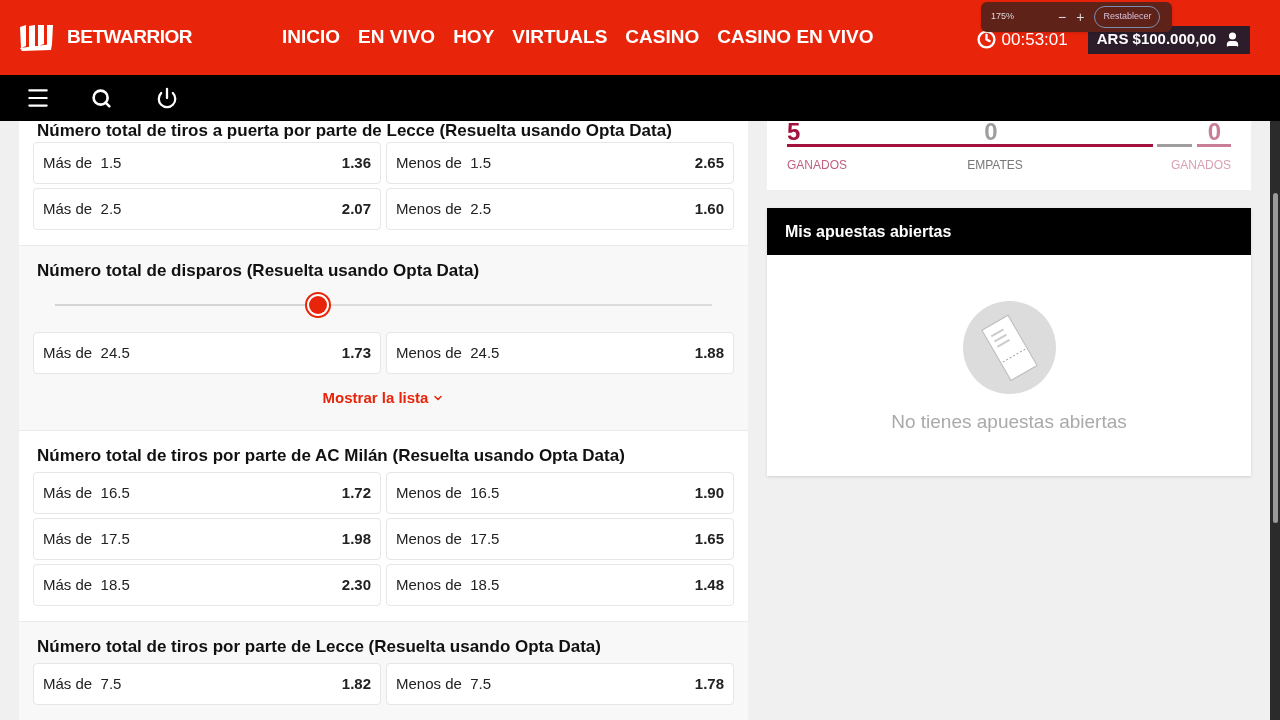 This screenshot has width=1280, height=720. What do you see at coordinates (1062, 17) in the screenshot?
I see `zoom-out-button: −` at bounding box center [1062, 17].